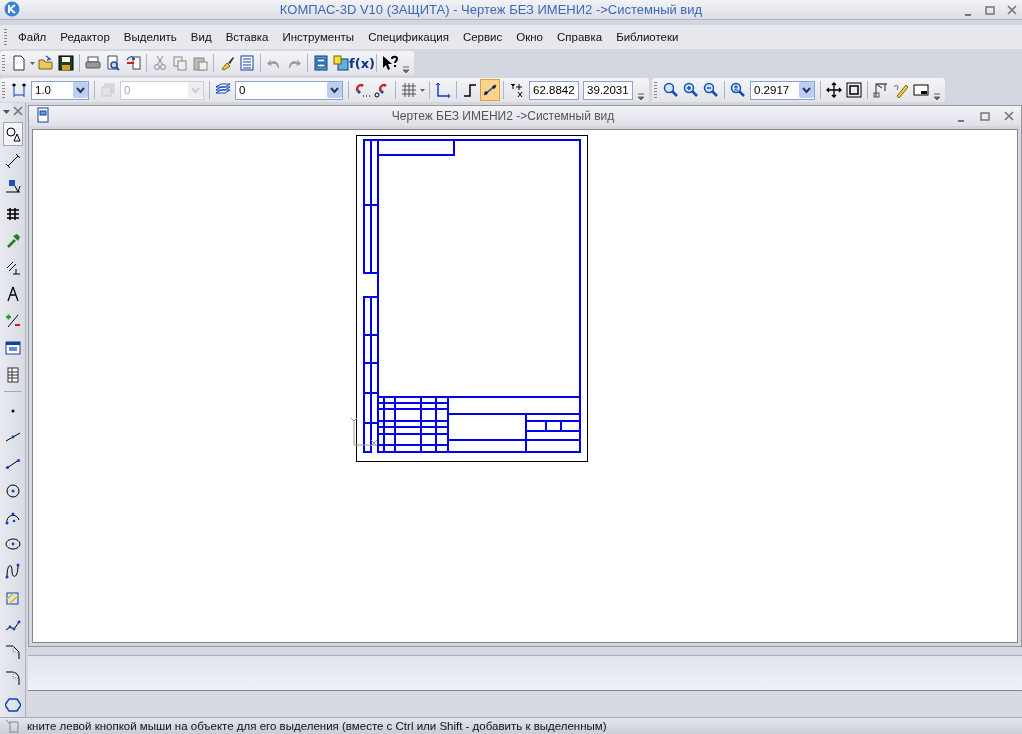 The height and width of the screenshot is (734, 1022). I want to click on fillet-icon, so click(12, 678).